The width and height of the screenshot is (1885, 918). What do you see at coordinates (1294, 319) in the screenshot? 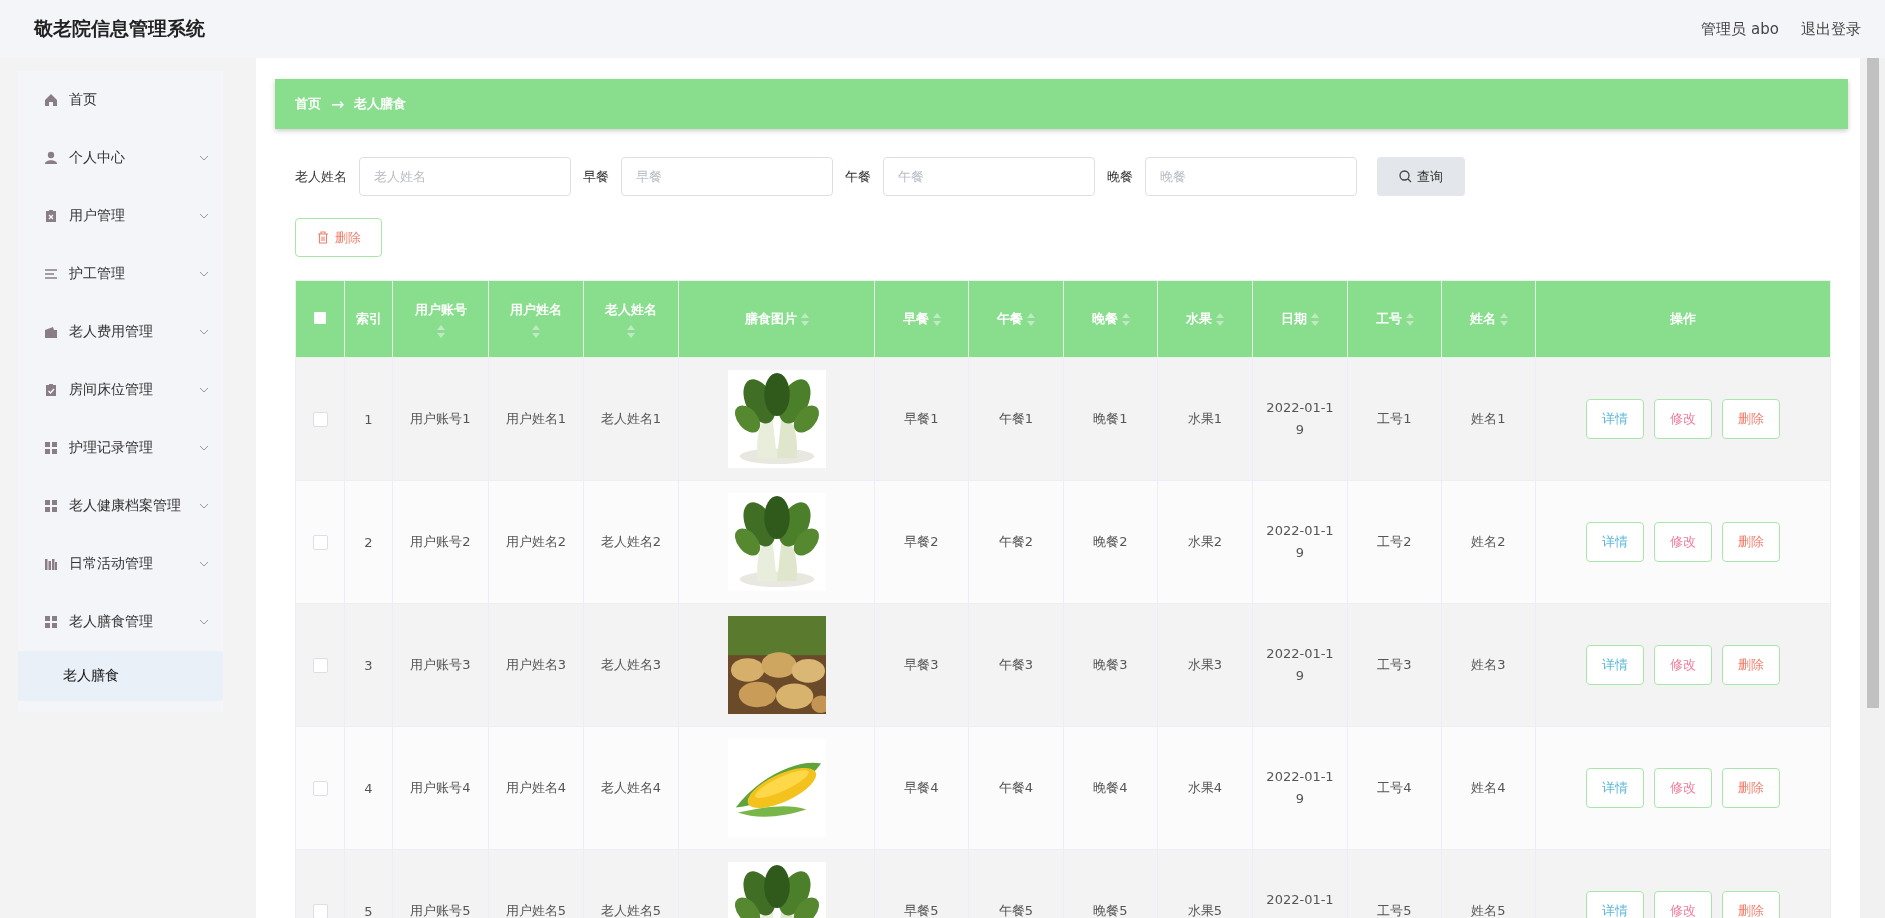
I see `column-header: 日期` at bounding box center [1294, 319].